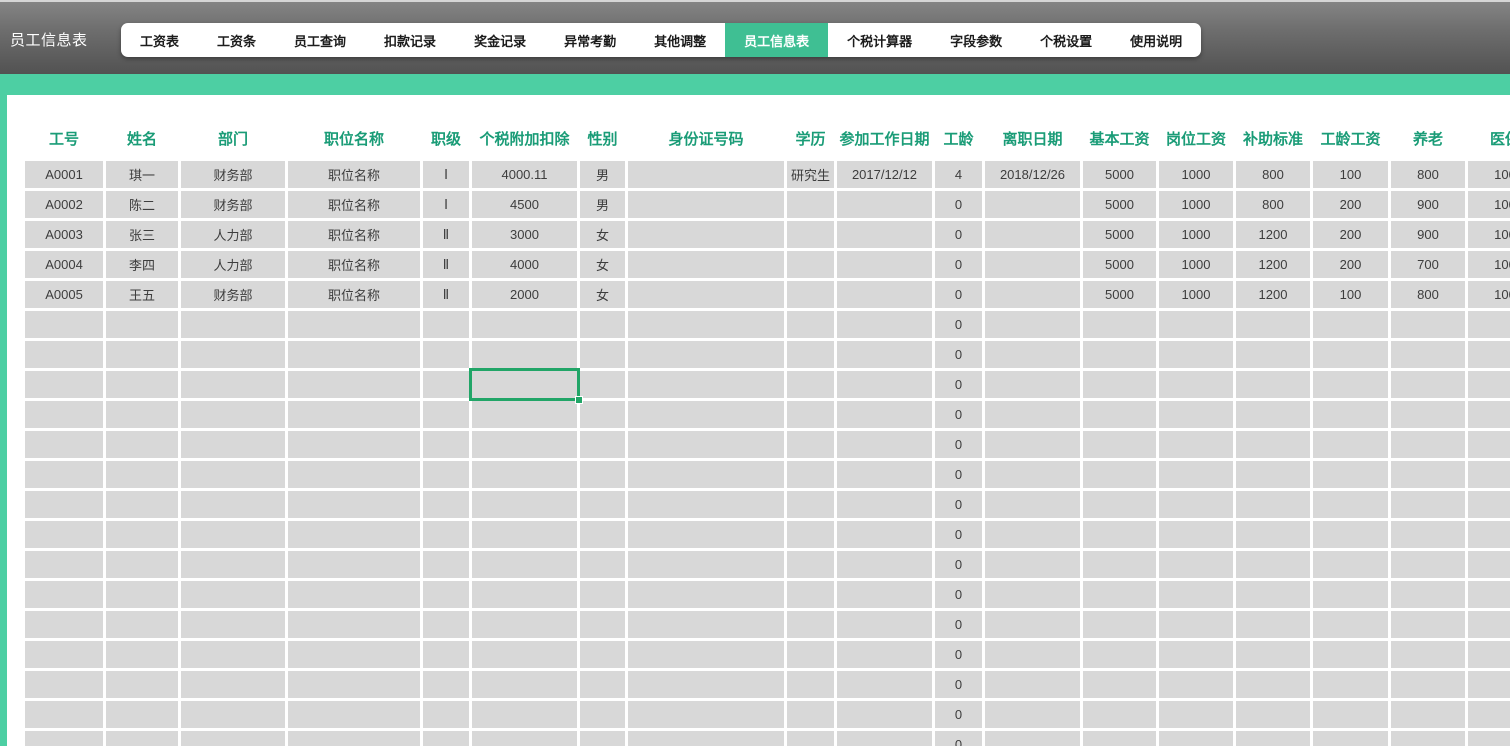  Describe the element at coordinates (64, 234) in the screenshot. I see `cell-emp-id: A0003` at that location.